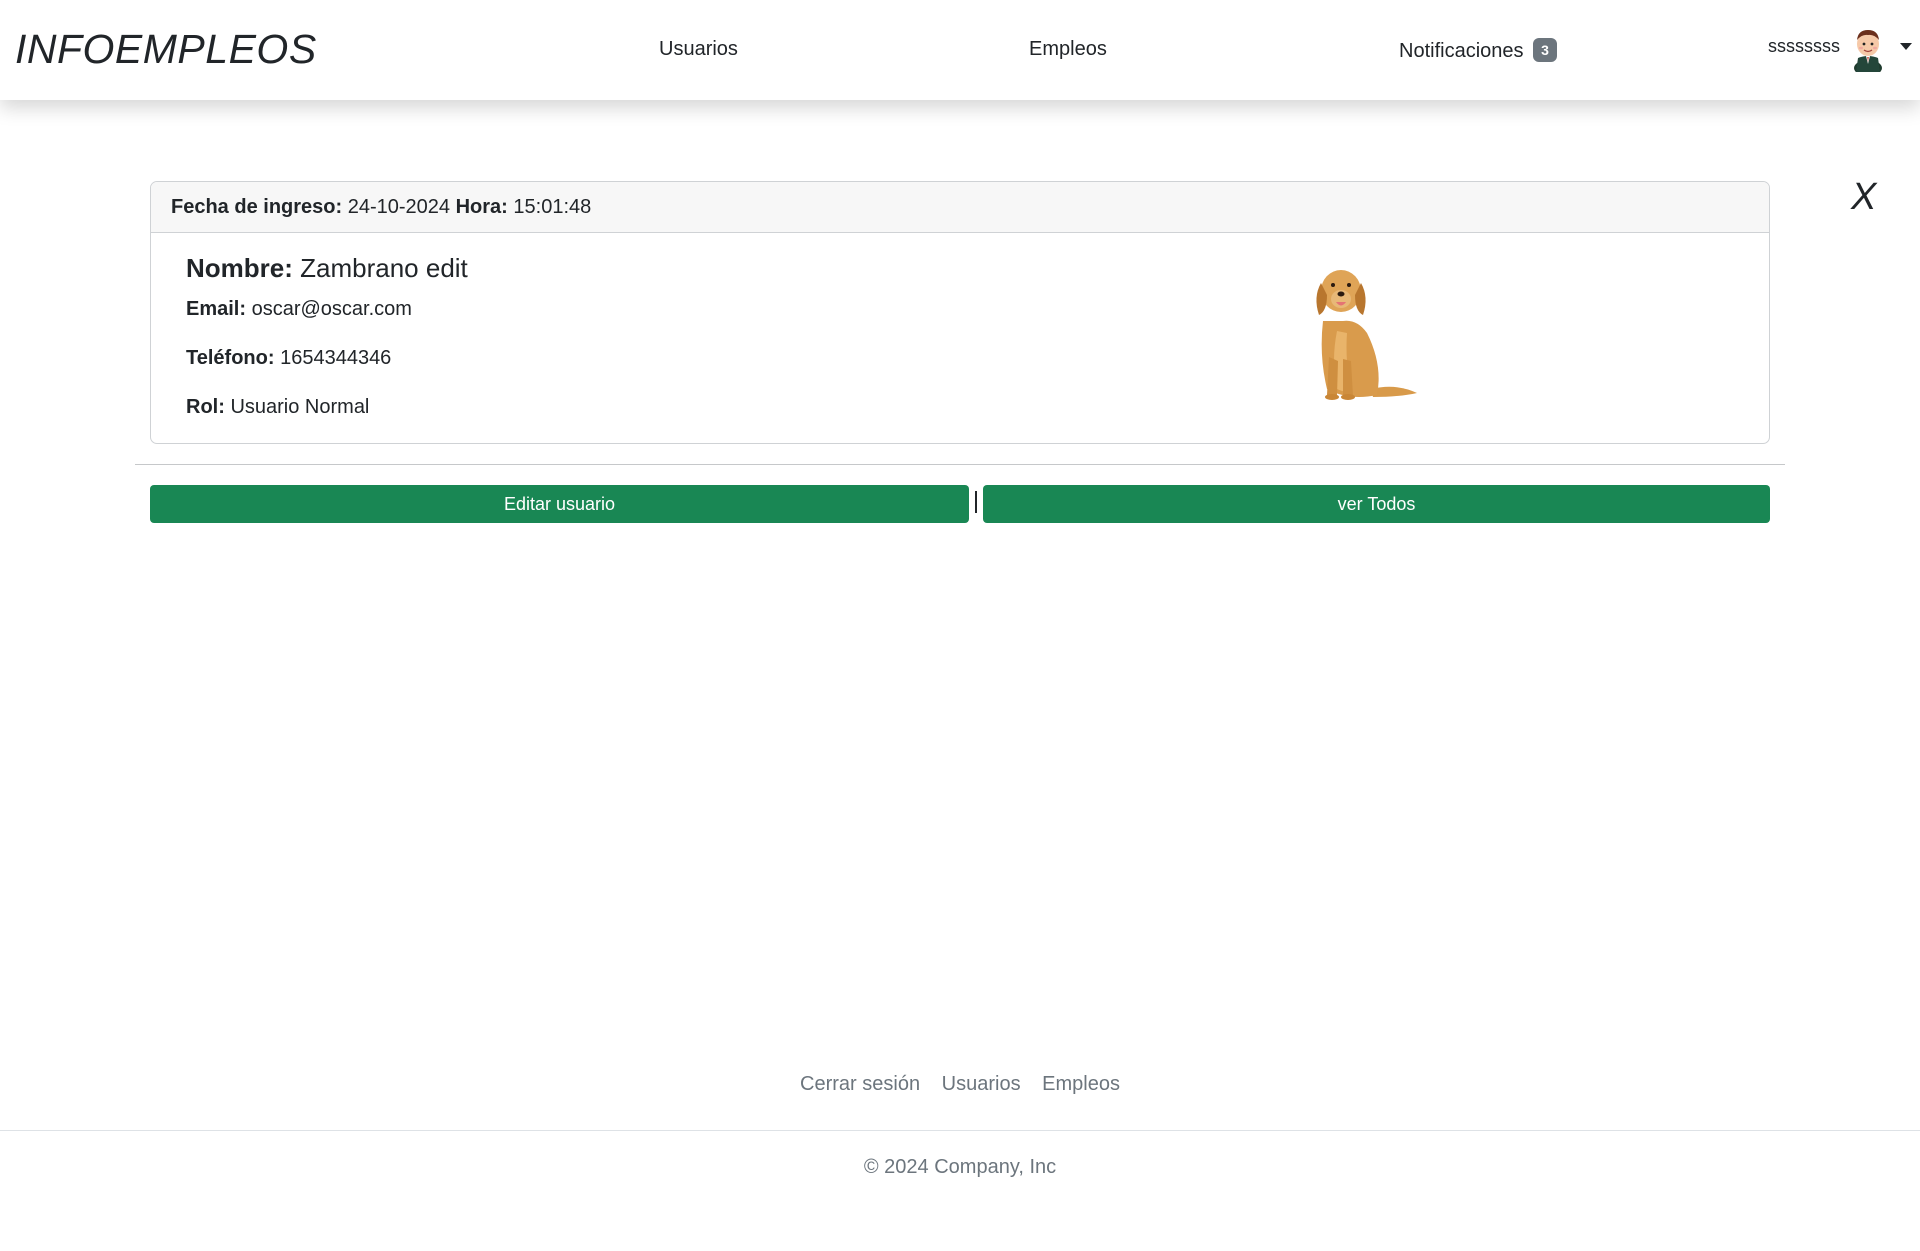 This screenshot has width=1920, height=1251. I want to click on role-value: Usuario Normal, so click(300, 407).